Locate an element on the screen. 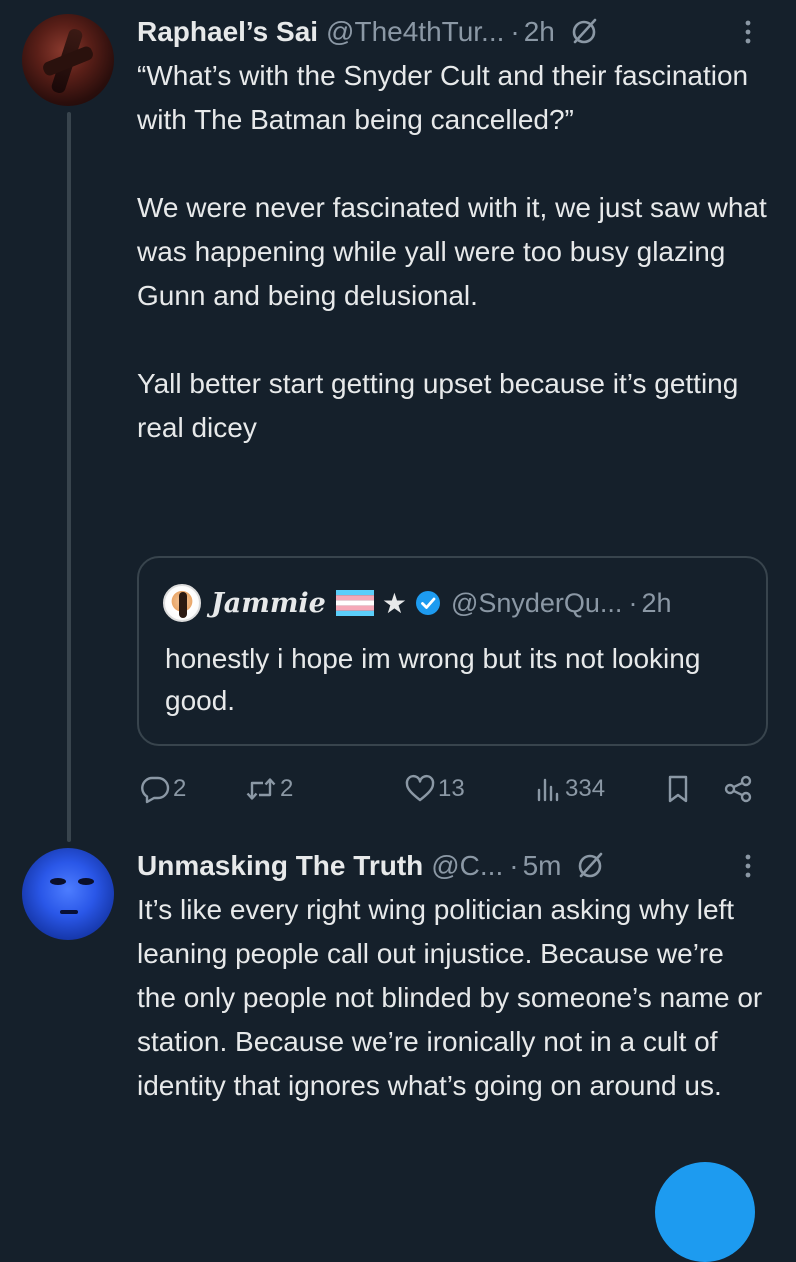 This screenshot has height=1262, width=796. retweet-count: 2 is located at coordinates (287, 788).